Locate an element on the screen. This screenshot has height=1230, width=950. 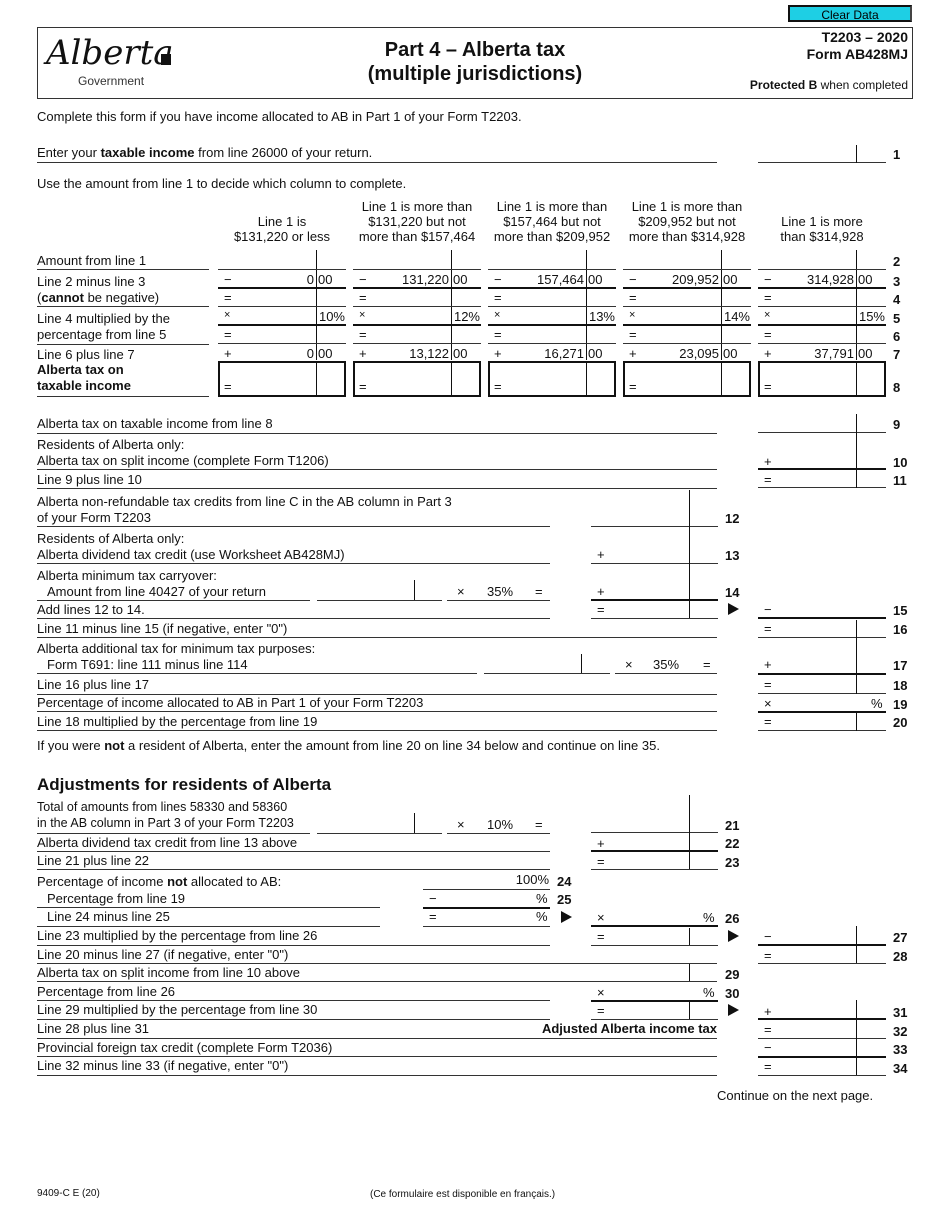
line10-field is located at coordinates (822, 451).